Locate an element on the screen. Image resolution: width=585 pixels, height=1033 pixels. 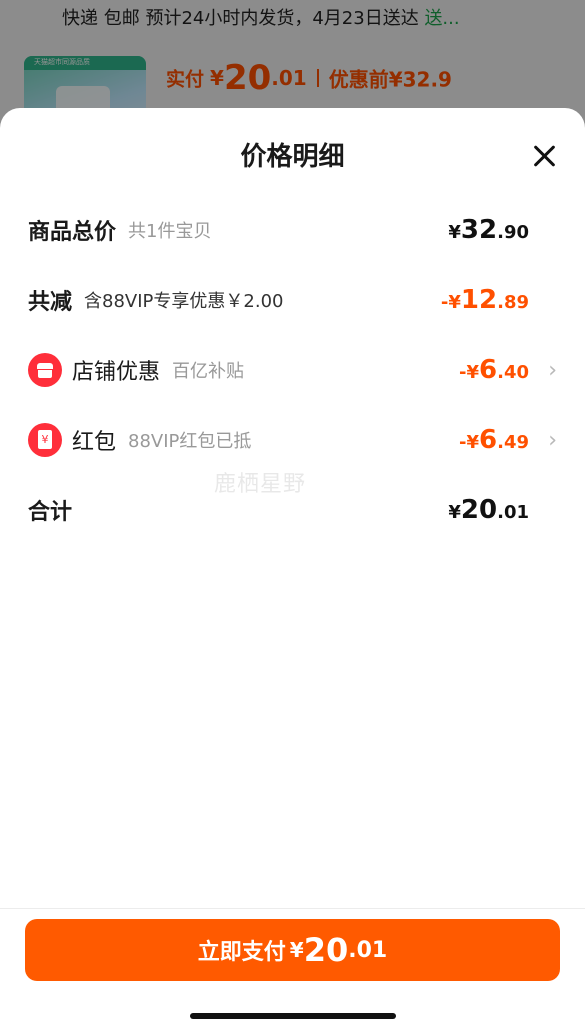
shop-discount-amount: -¥ 6.40 is located at coordinates (494, 370).